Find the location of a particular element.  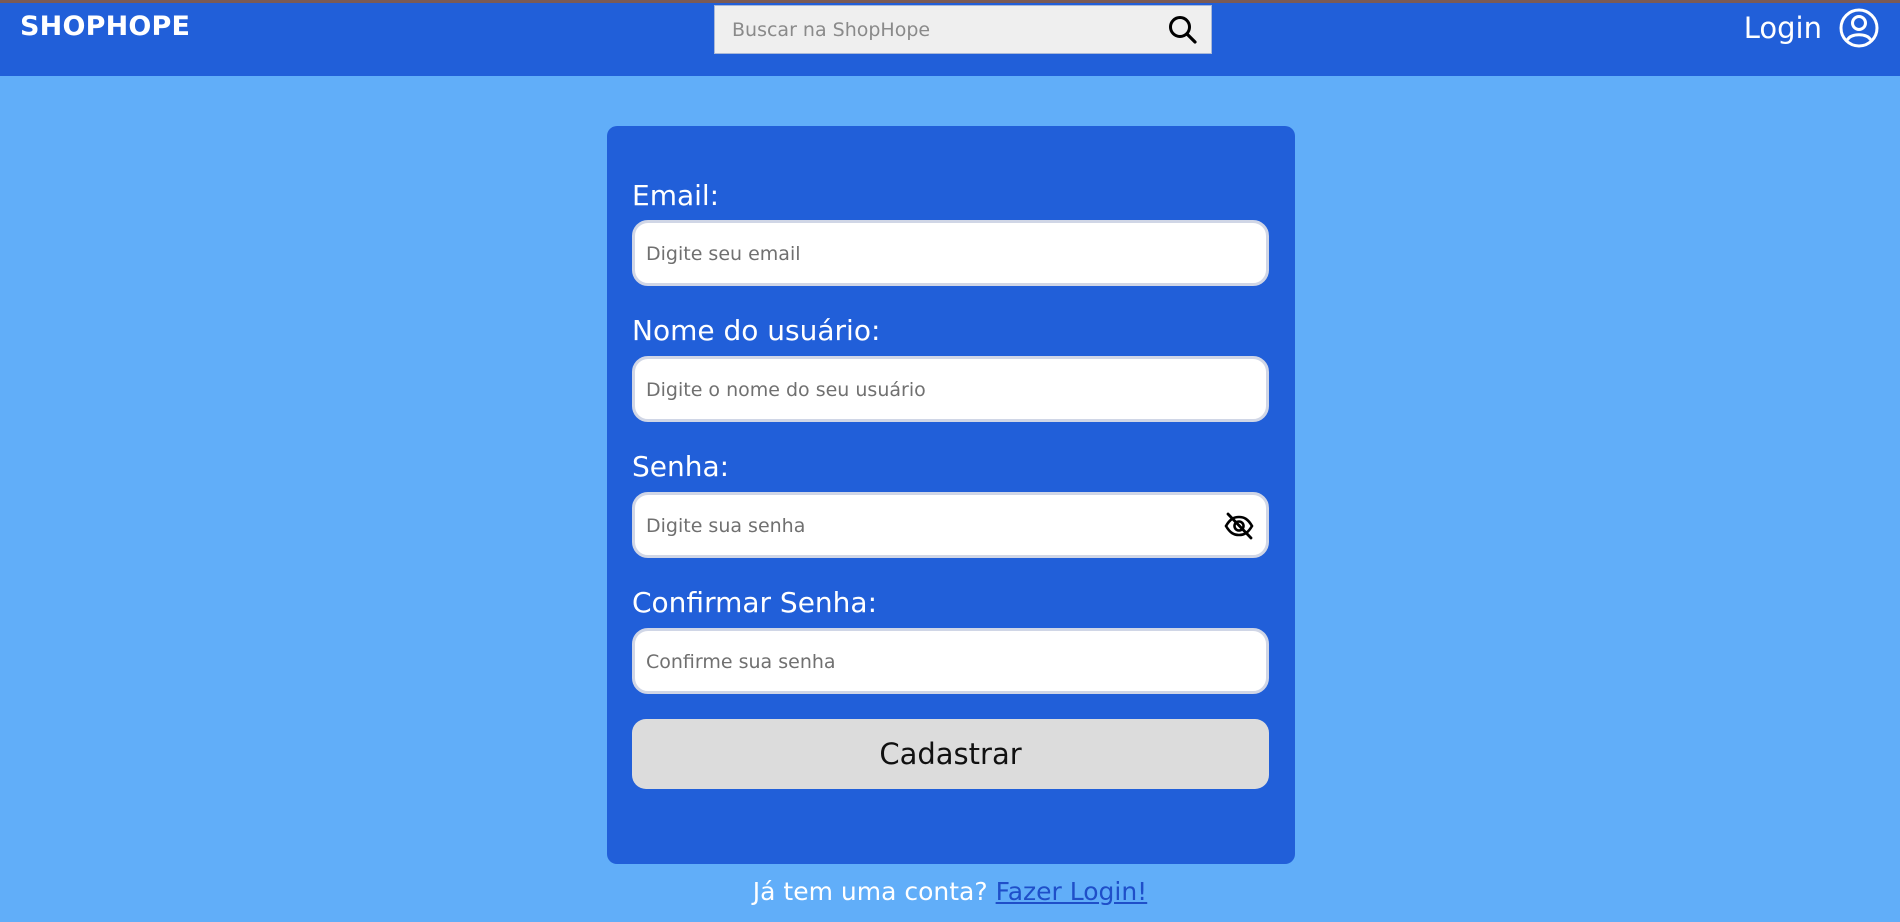

site-logo: SHOPHOPE is located at coordinates (105, 26).